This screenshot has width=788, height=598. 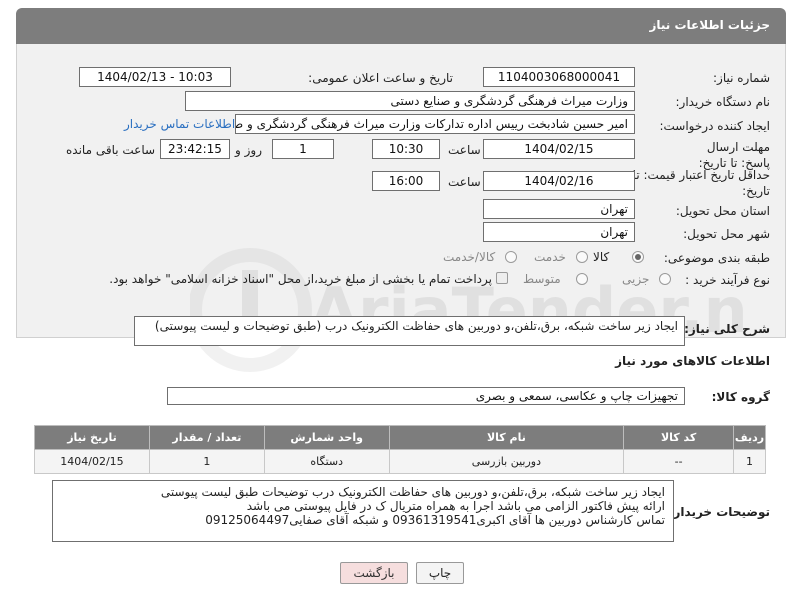 What do you see at coordinates (601, 257) in the screenshot?
I see `category-option-goods: کالا` at bounding box center [601, 257].